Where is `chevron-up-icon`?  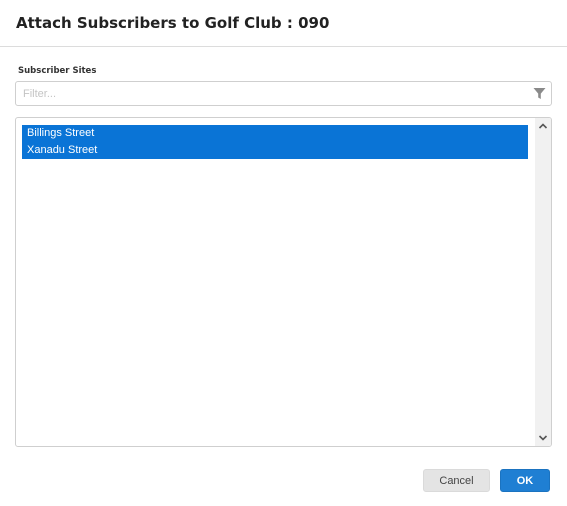 chevron-up-icon is located at coordinates (543, 126).